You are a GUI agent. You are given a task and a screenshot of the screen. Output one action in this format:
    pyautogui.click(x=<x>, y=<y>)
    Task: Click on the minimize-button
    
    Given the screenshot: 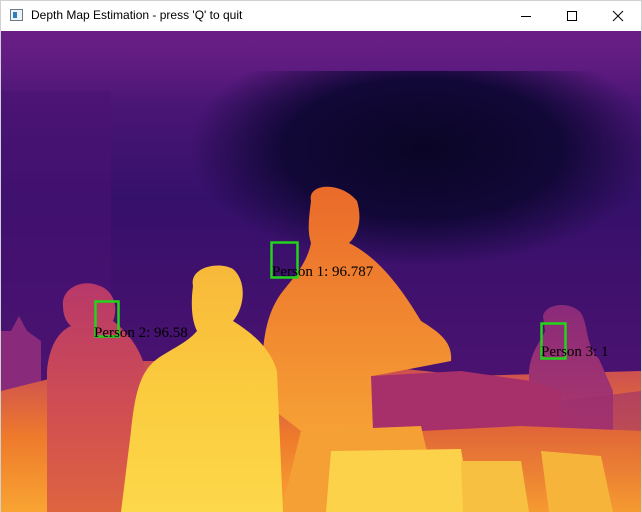 What is the action you would take?
    pyautogui.click(x=526, y=16)
    